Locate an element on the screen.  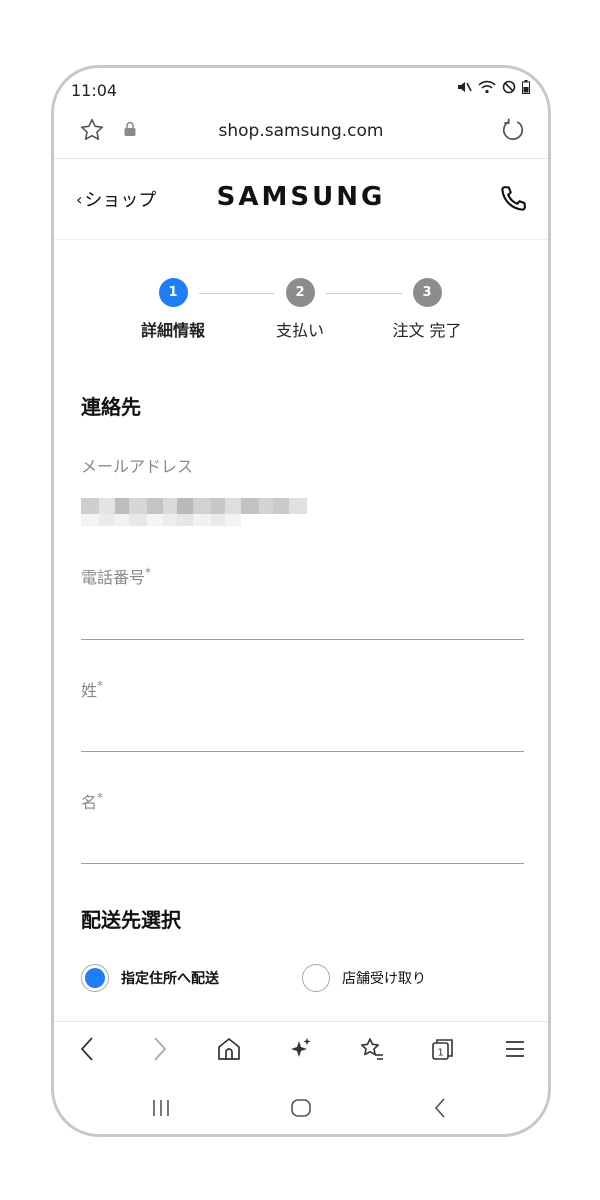
battery-icon is located at coordinates (526, 87).